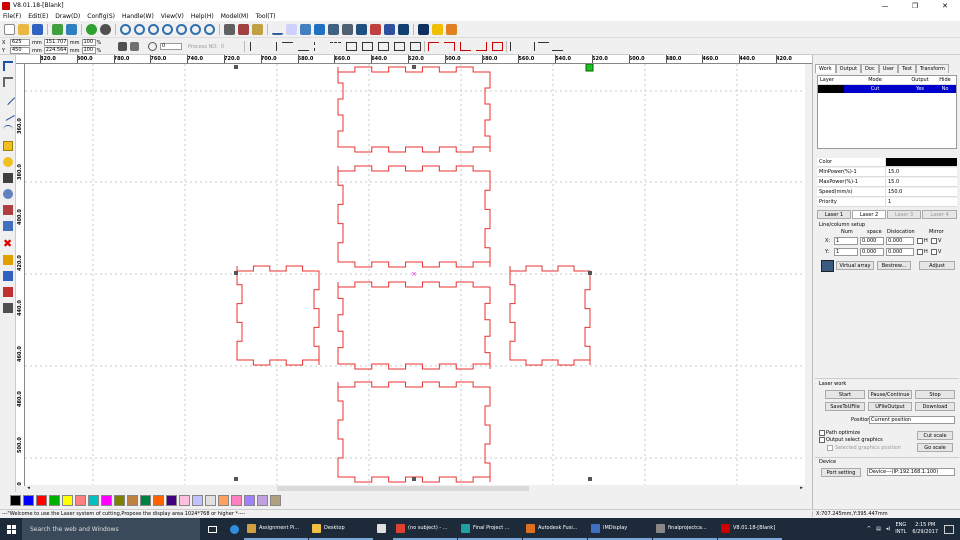  I want to click on ufile-output-button: UFileOutput, so click(890, 406).